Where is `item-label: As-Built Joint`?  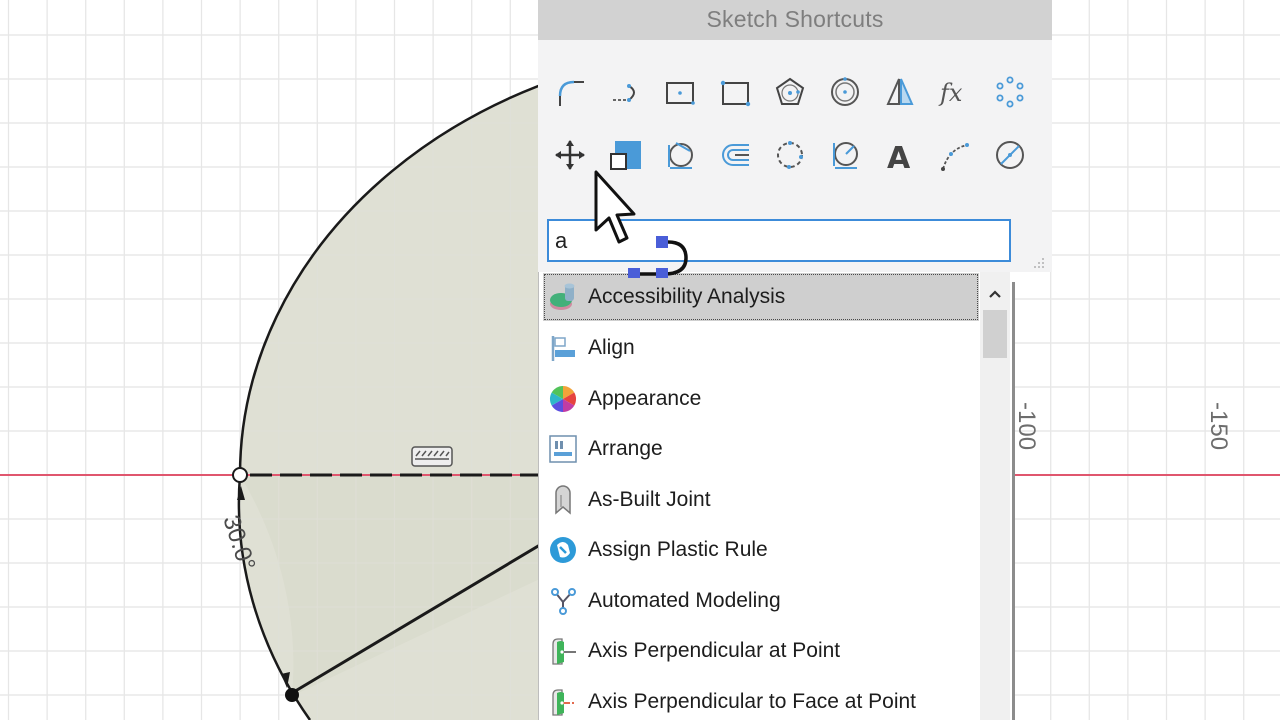
item-label: As-Built Joint is located at coordinates (649, 499).